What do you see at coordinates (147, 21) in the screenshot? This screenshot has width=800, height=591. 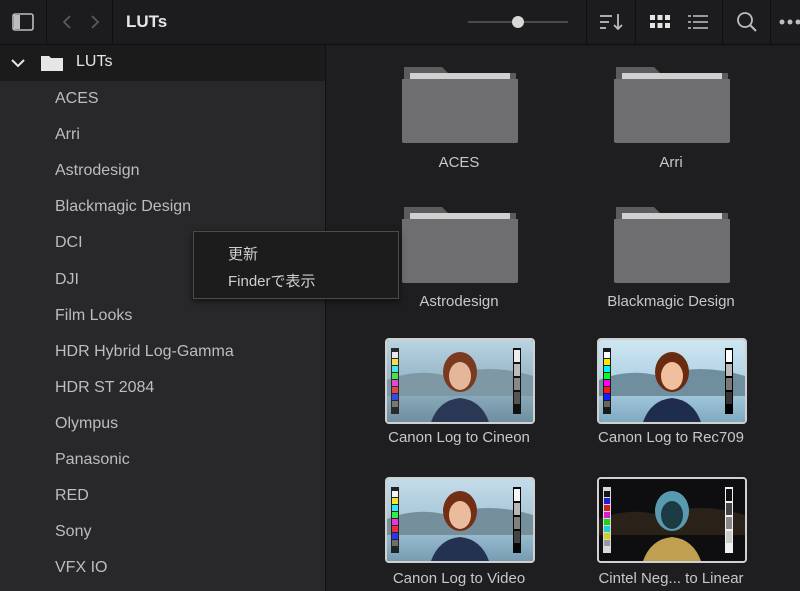 I see `browser-title: LUTs` at bounding box center [147, 21].